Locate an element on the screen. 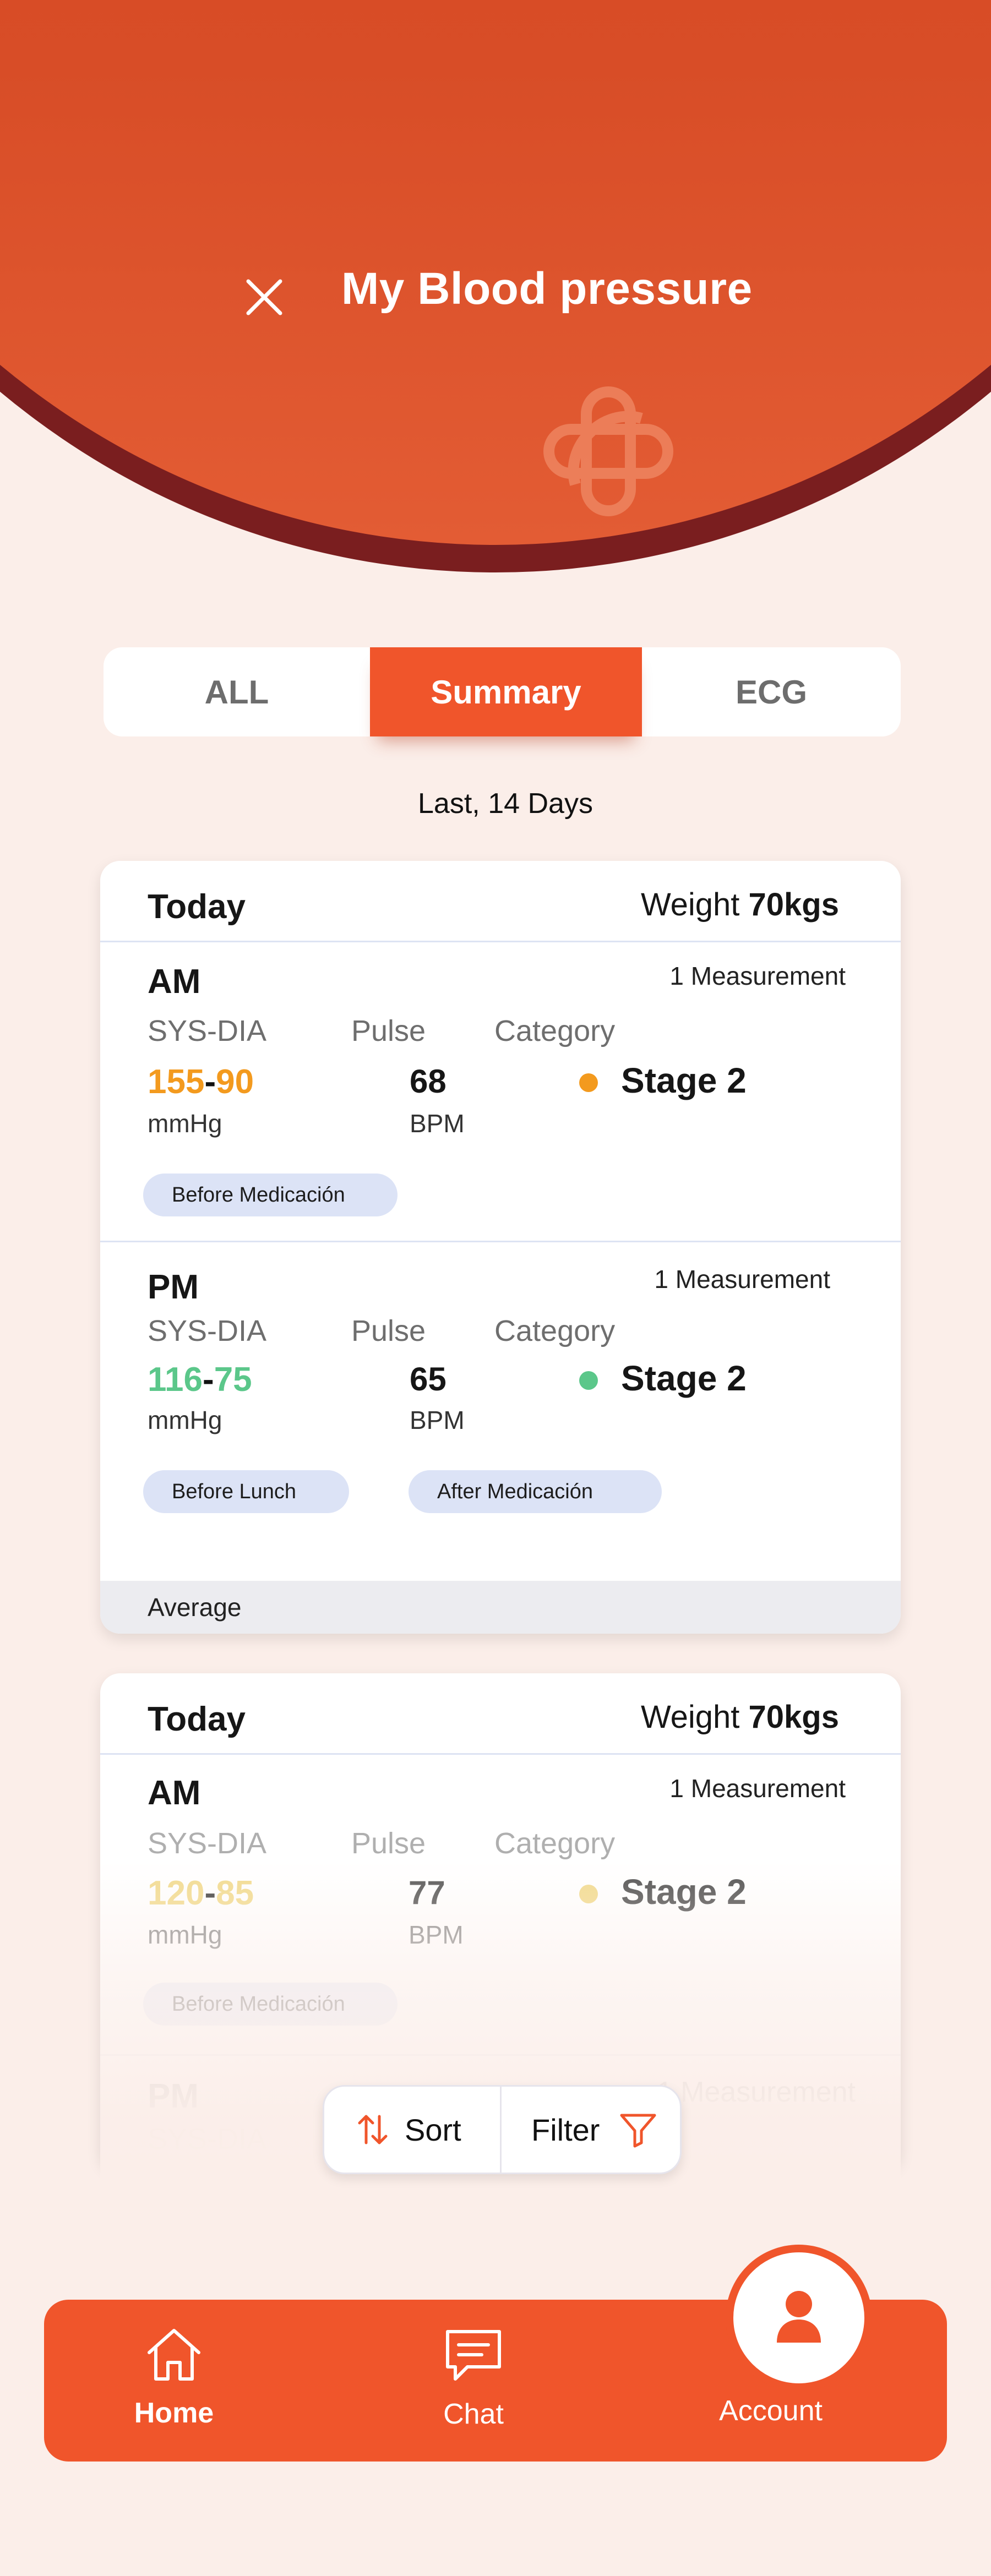 The image size is (991, 2576). sort-label: Sort is located at coordinates (433, 2129).